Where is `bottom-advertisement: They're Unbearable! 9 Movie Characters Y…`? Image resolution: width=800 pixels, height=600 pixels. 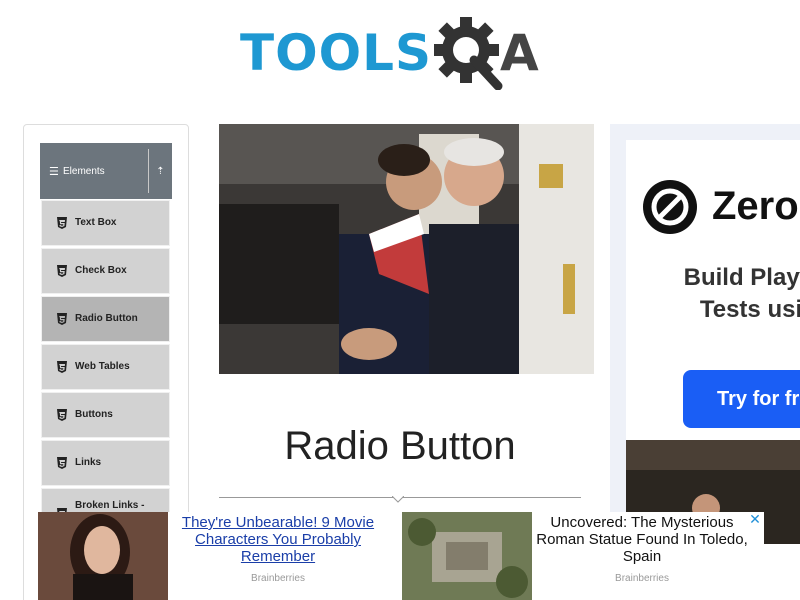 bottom-advertisement: They're Unbearable! 9 Movie Characters Y… is located at coordinates (401, 556).